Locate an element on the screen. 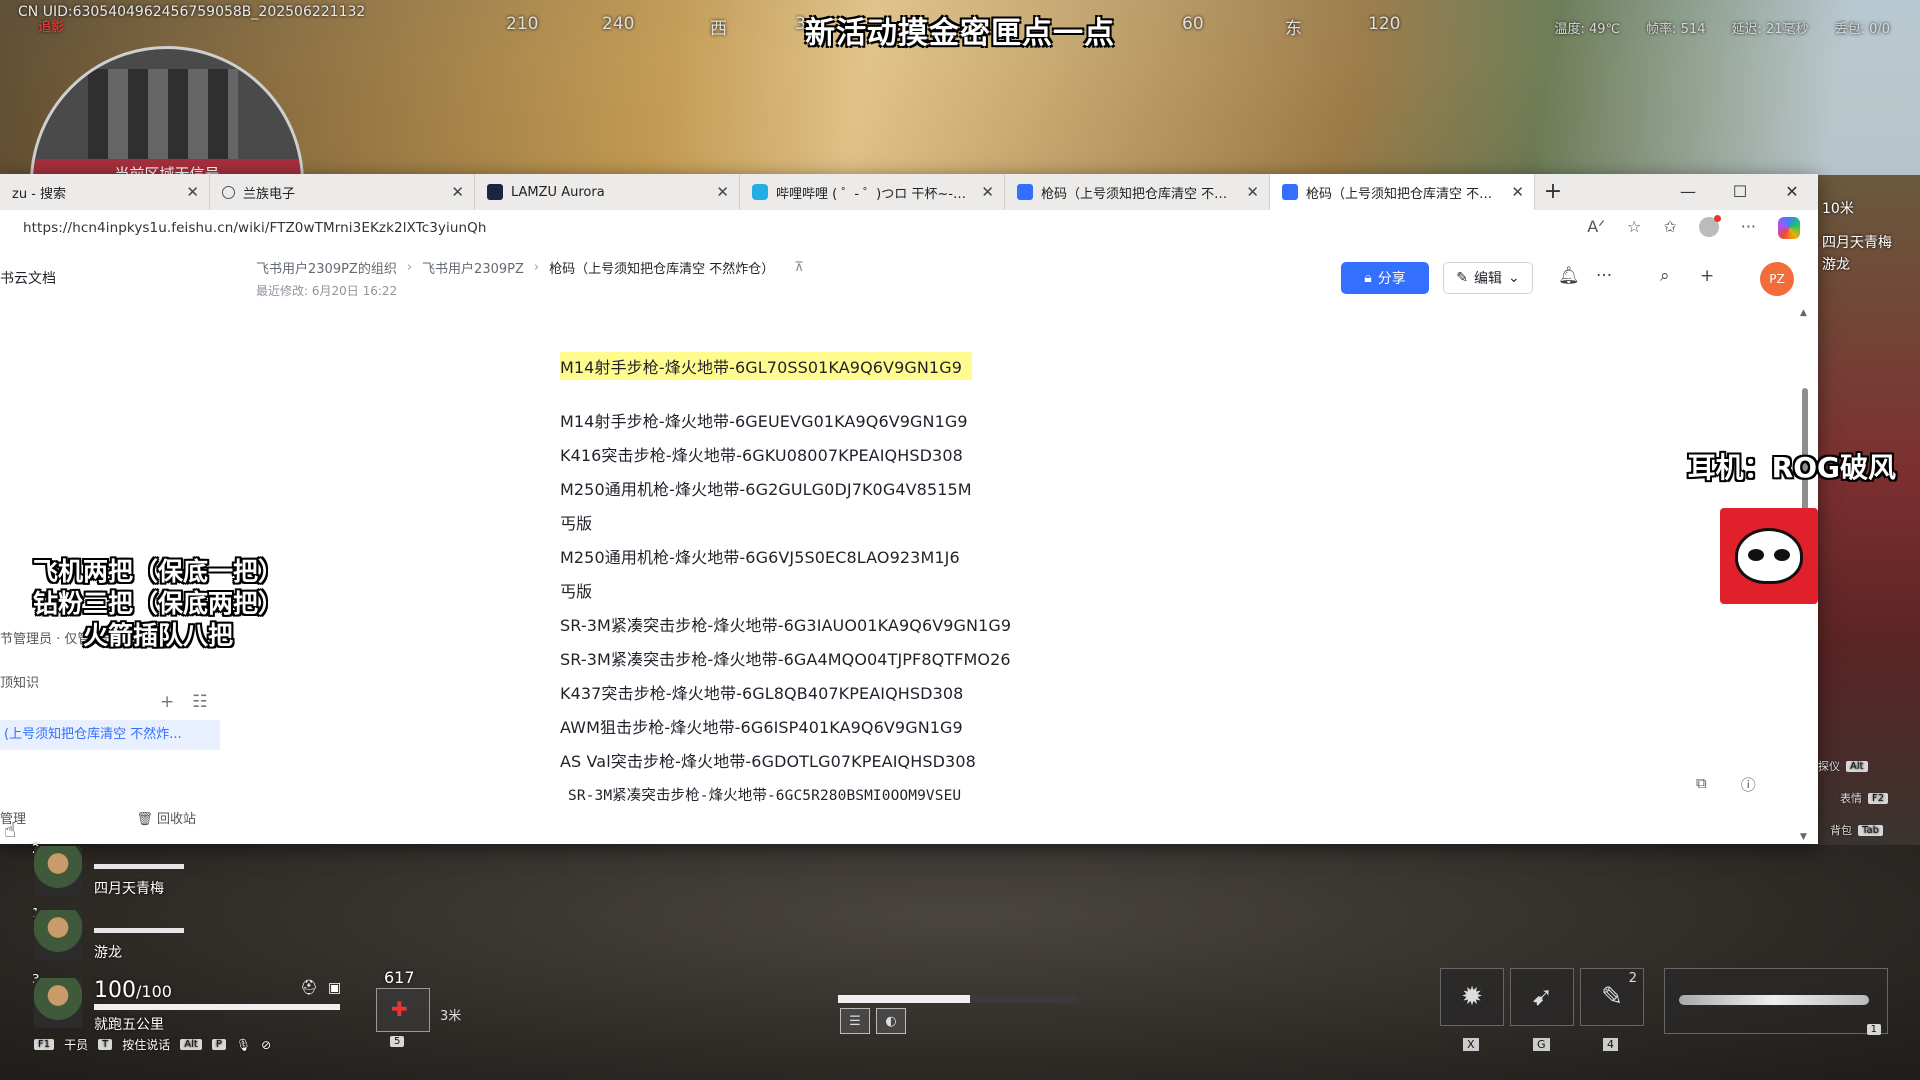 This screenshot has height=1080, width=1920. read-aloud-icon: Aᐟ is located at coordinates (1596, 228).